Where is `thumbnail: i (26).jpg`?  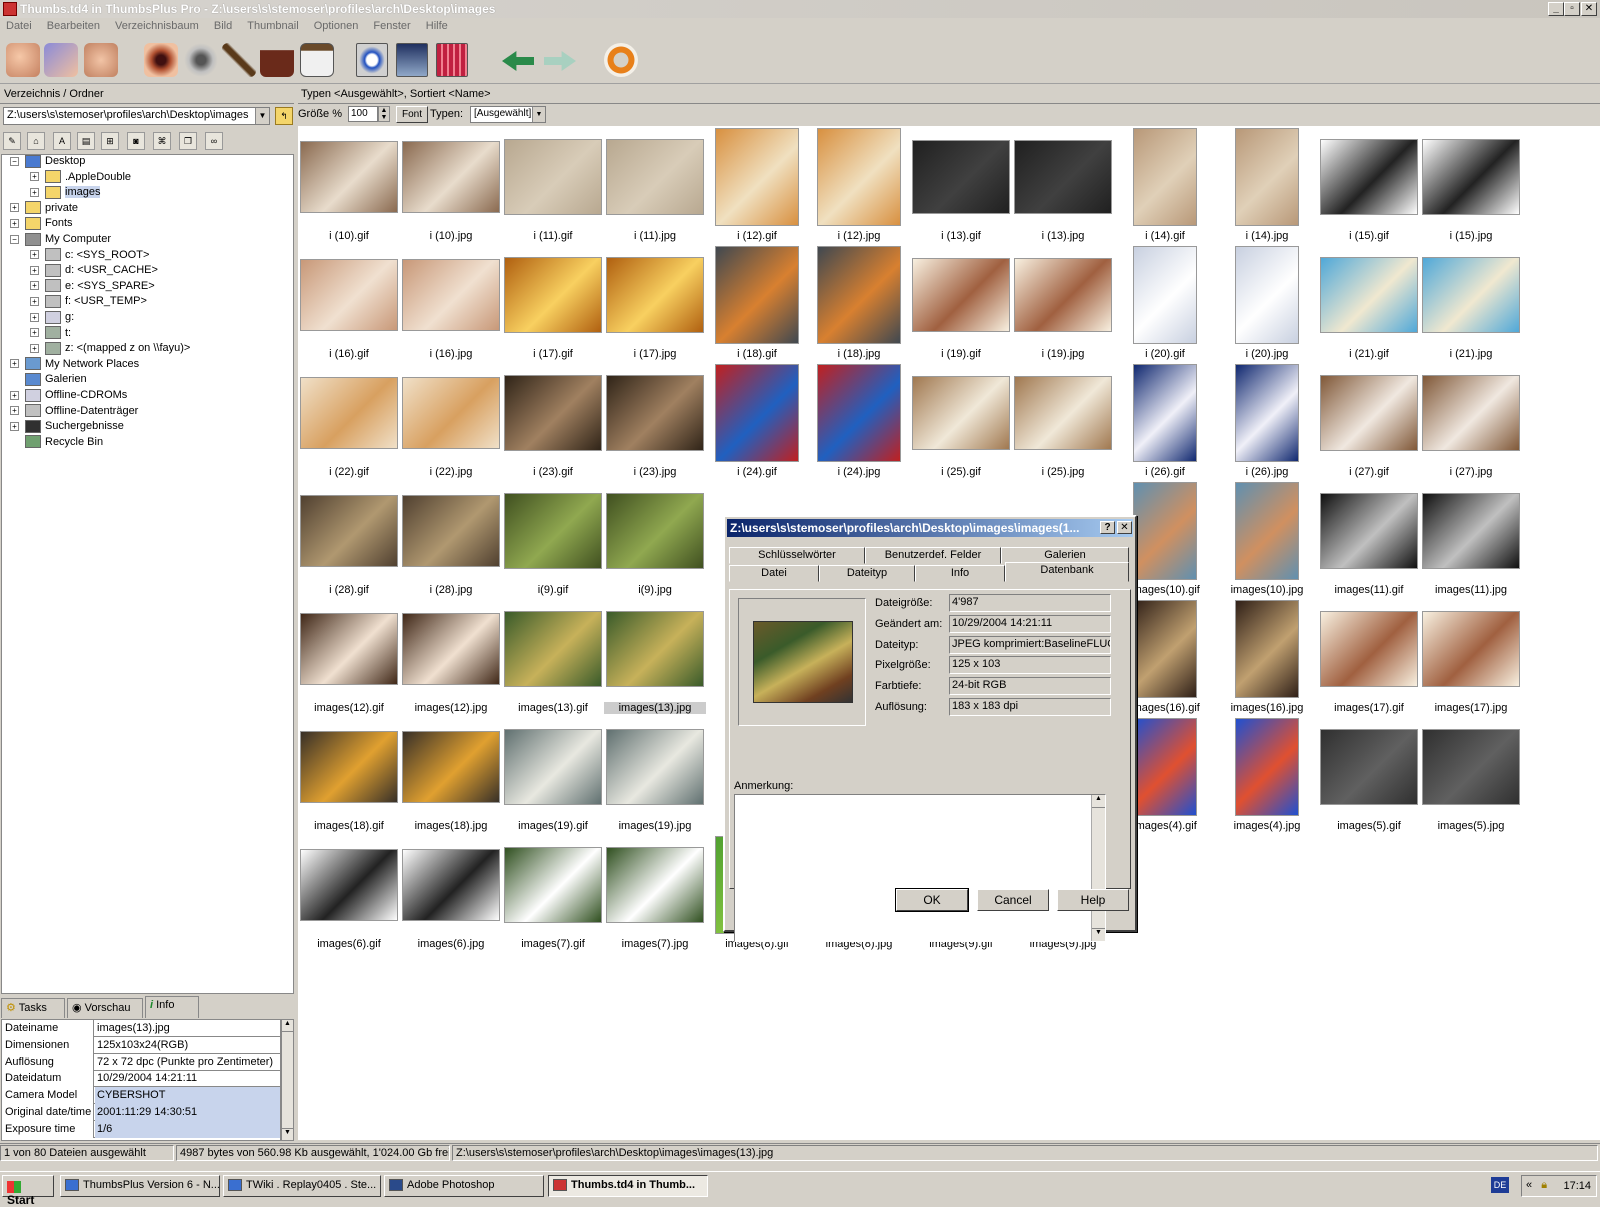 thumbnail: i (26).jpg is located at coordinates (1267, 422).